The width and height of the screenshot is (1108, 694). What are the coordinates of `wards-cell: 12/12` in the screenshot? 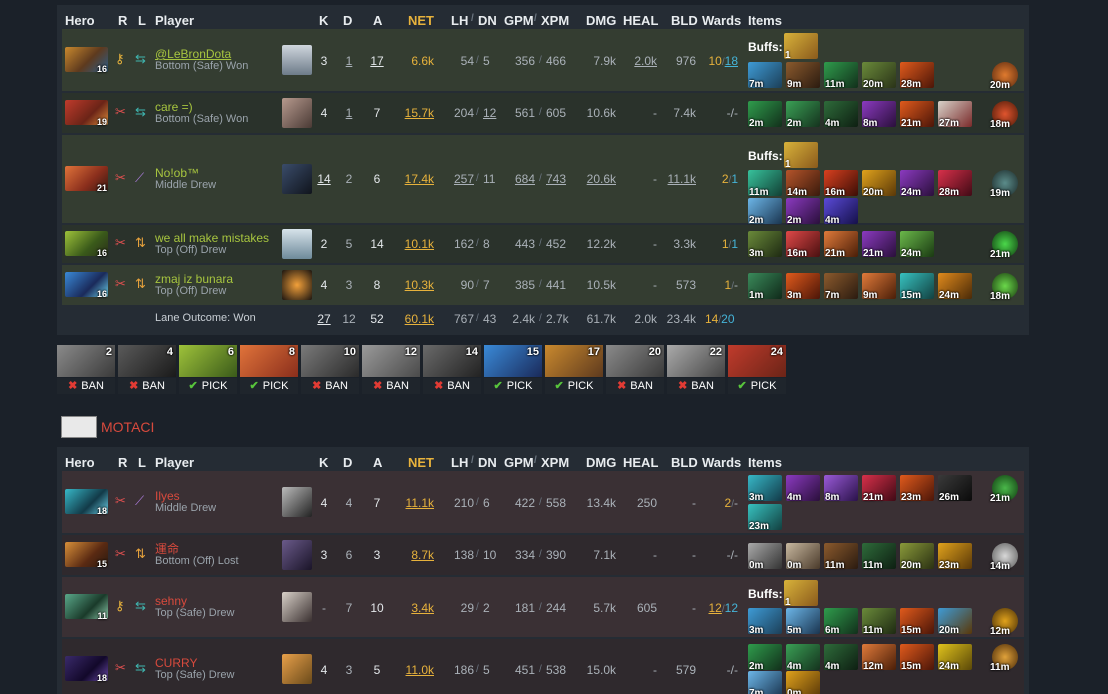 It's located at (724, 608).